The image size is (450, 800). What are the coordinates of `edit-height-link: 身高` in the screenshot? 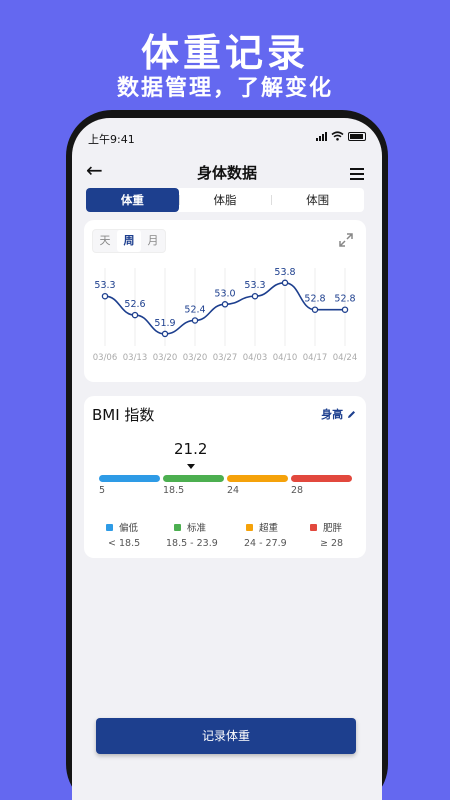 It's located at (338, 414).